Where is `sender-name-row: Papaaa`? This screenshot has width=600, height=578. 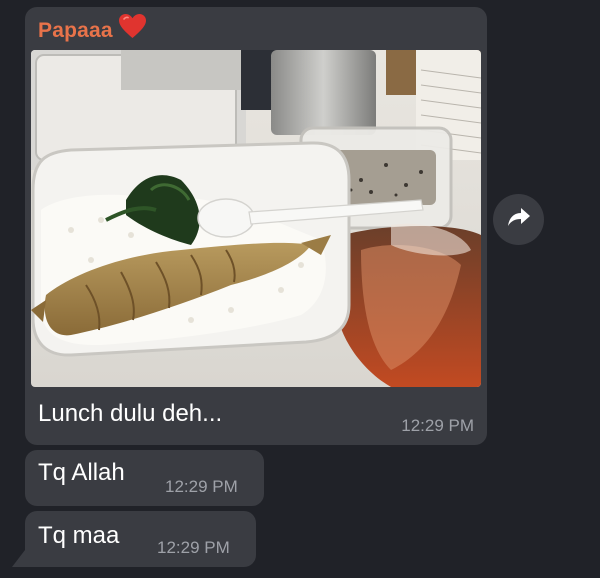 sender-name-row: Papaaa is located at coordinates (92, 29).